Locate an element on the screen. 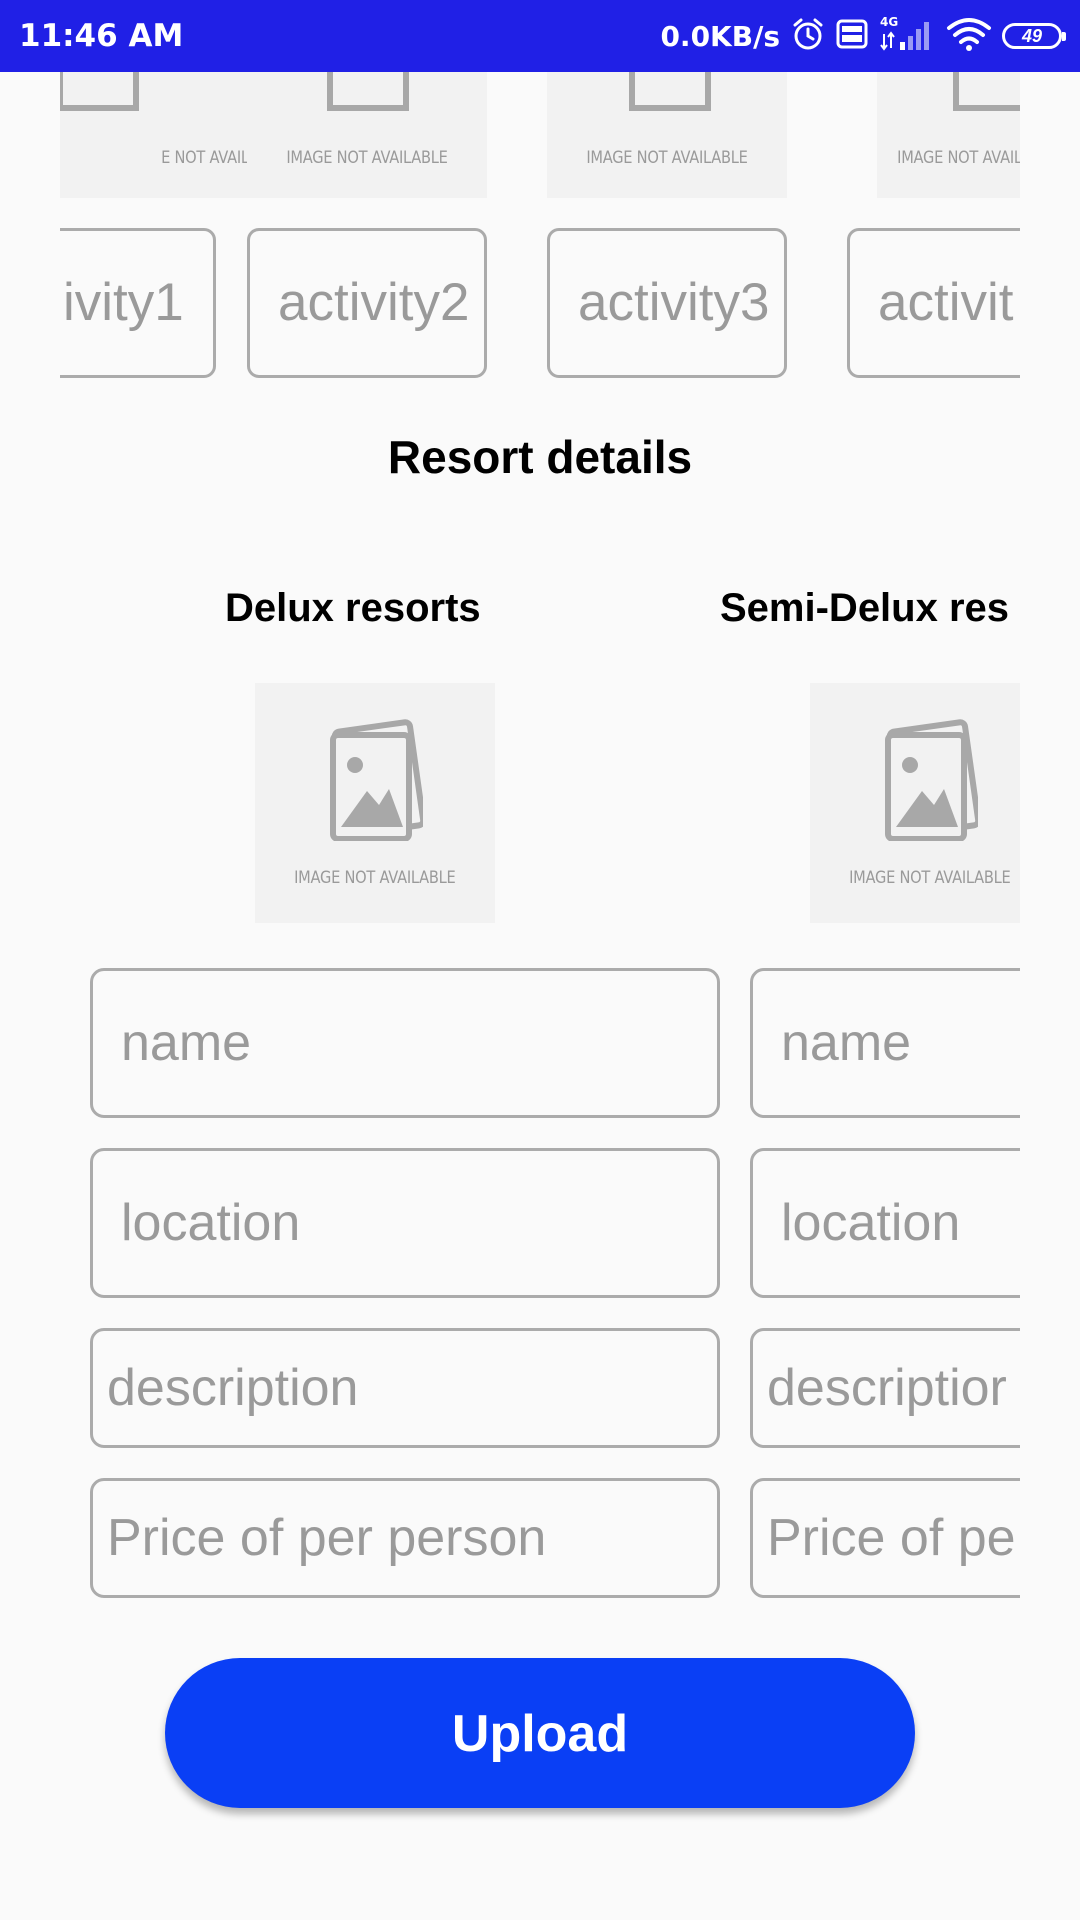  4g-signal-icon: 4G is located at coordinates (907, 36).